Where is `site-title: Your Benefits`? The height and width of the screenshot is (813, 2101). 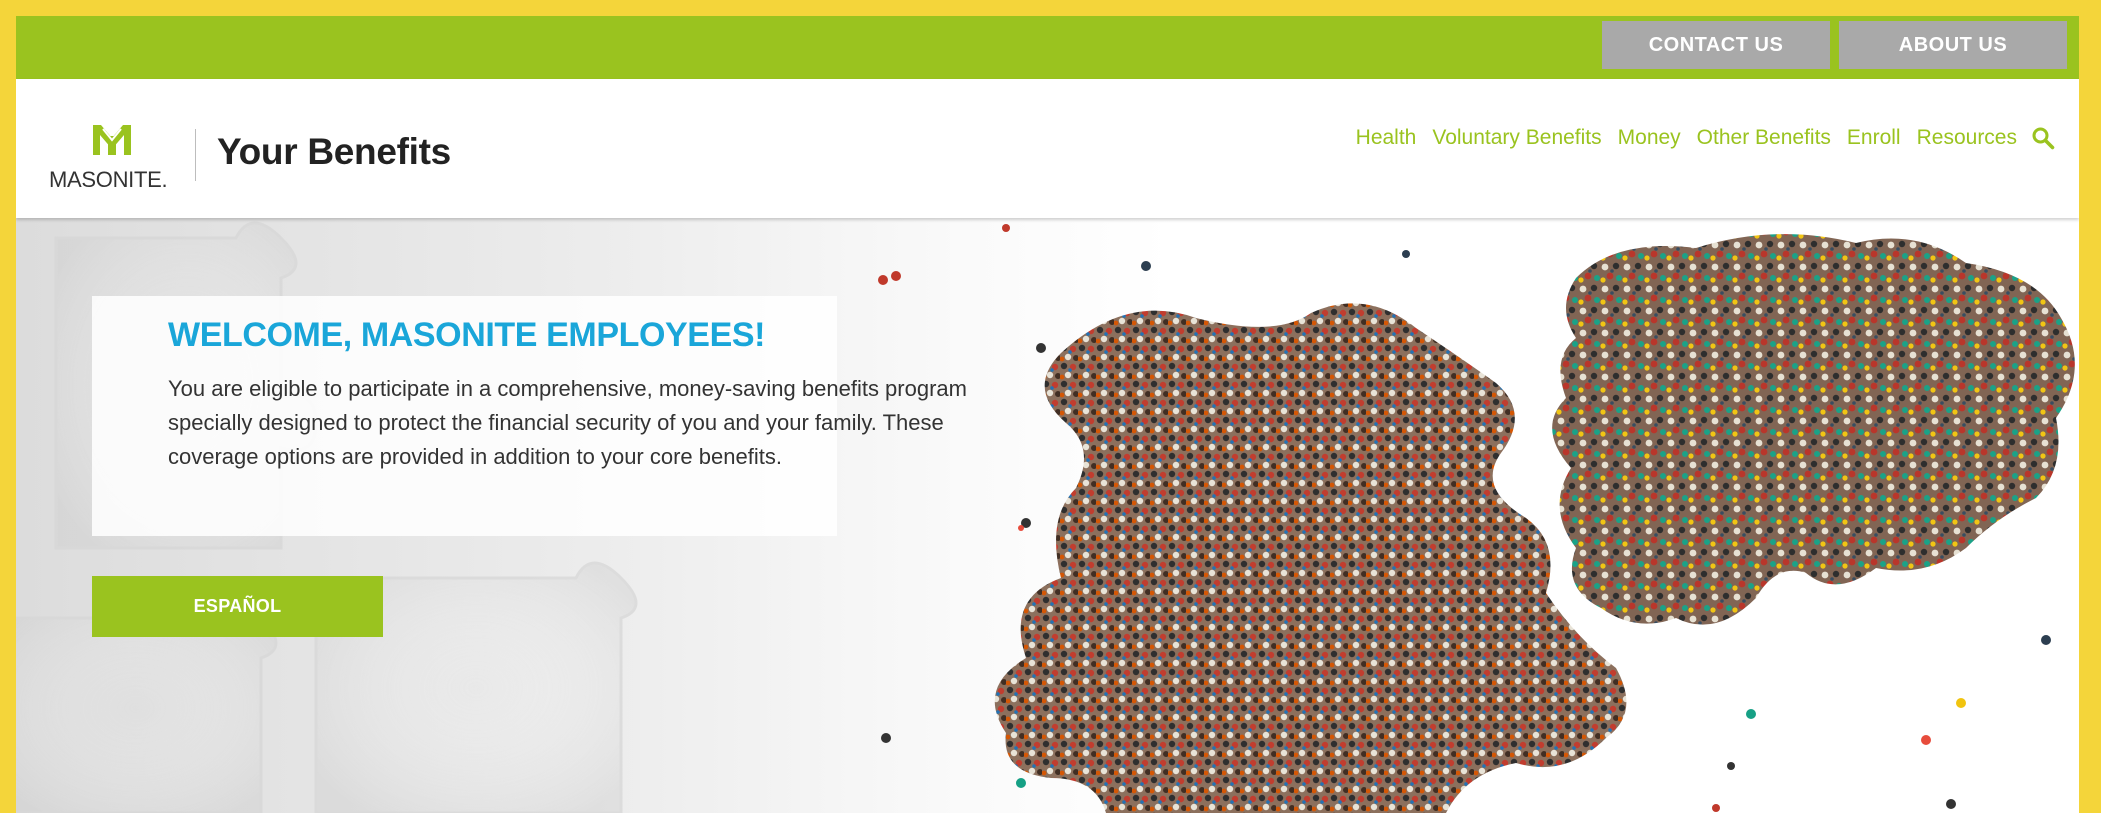 site-title: Your Benefits is located at coordinates (334, 152).